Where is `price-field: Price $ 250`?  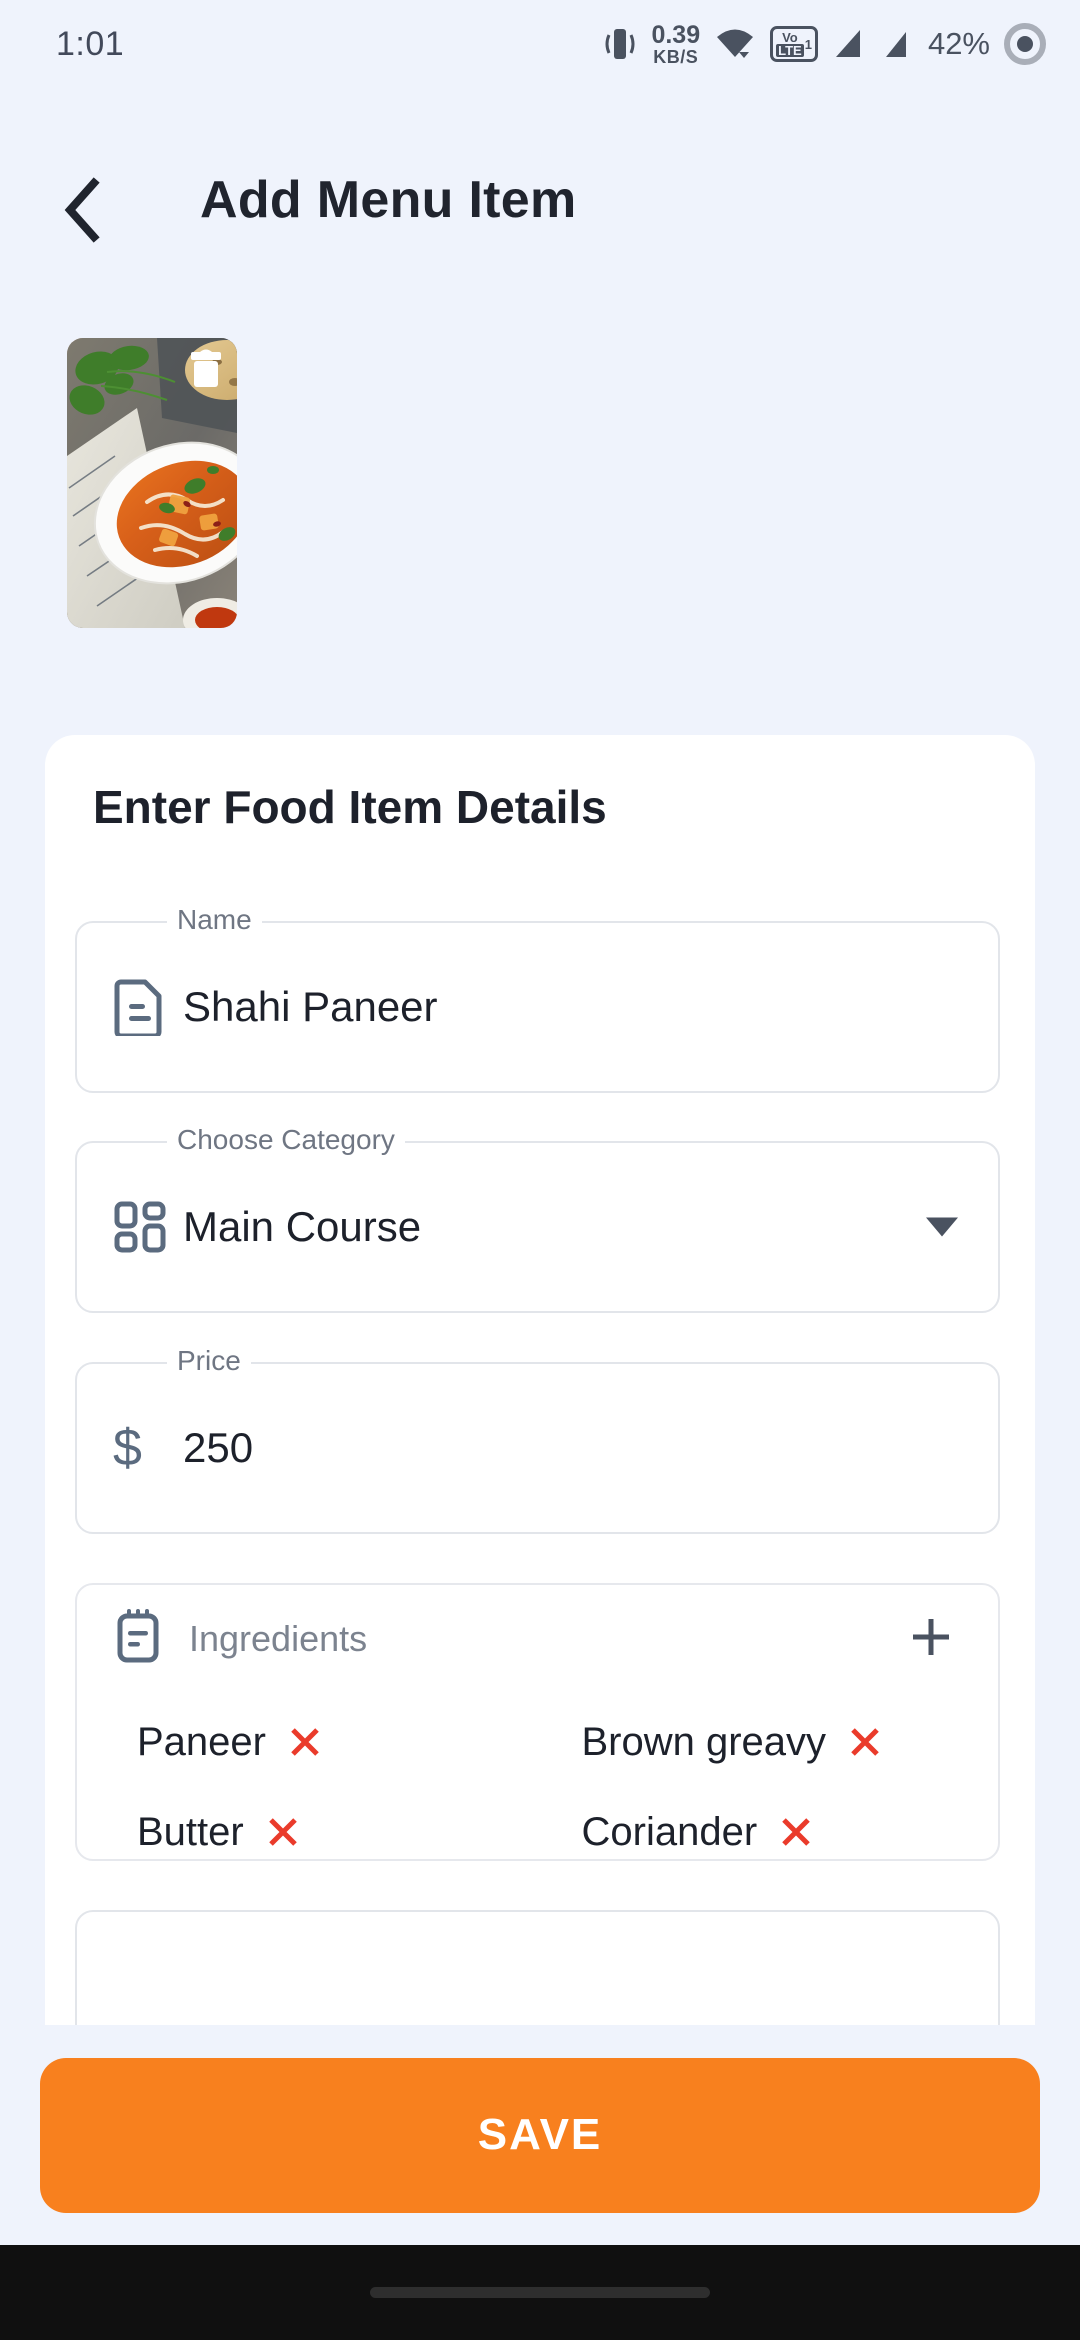 price-field: Price $ 250 is located at coordinates (537, 1439).